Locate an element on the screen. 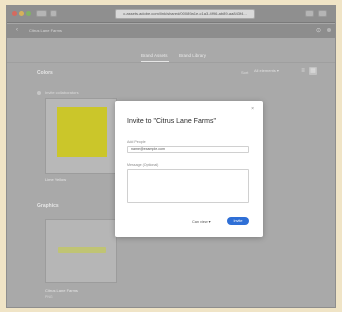 This screenshot has height=312, width=342. add-user-icon is located at coordinates (39, 92).